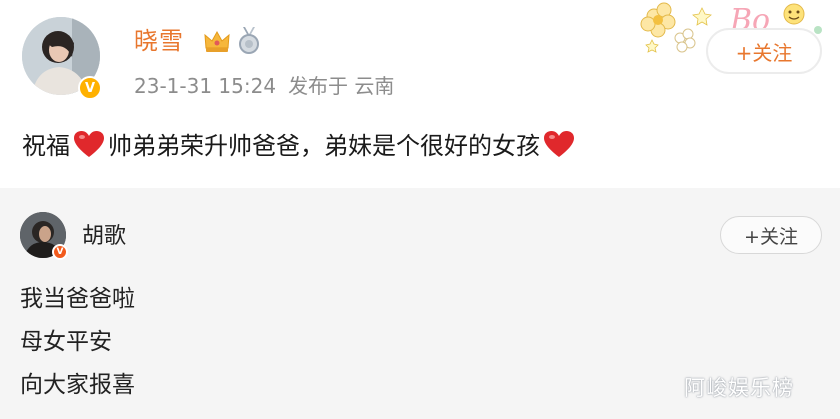  What do you see at coordinates (324, 146) in the screenshot?
I see `post-text-part-2: 帅弟弟荣升帅爸爸，弟妹是个很好的女孩` at bounding box center [324, 146].